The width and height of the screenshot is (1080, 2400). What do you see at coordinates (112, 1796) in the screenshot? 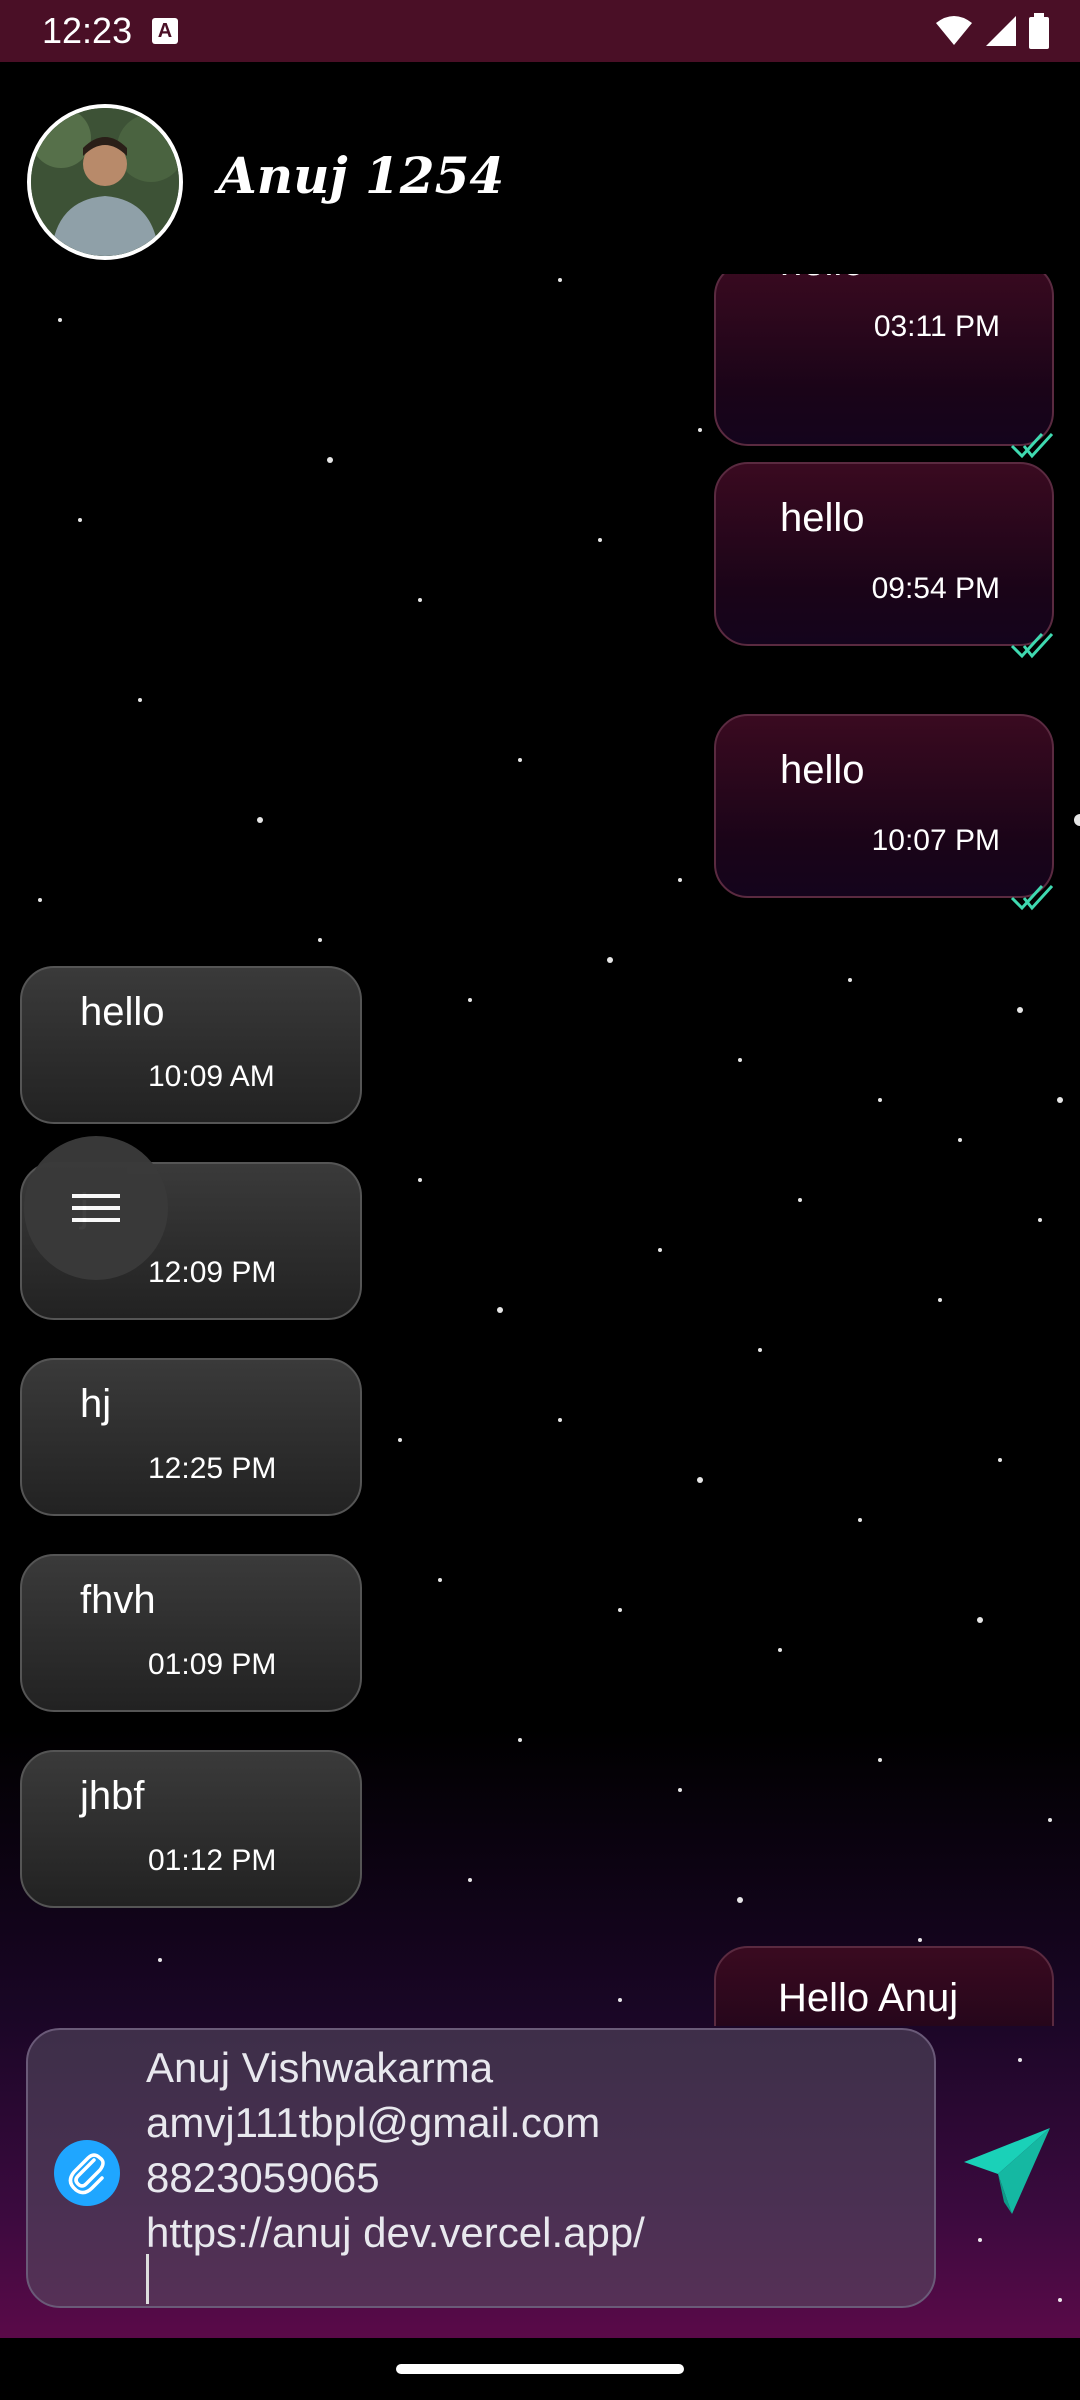
I see `message-text: jhbf` at bounding box center [112, 1796].